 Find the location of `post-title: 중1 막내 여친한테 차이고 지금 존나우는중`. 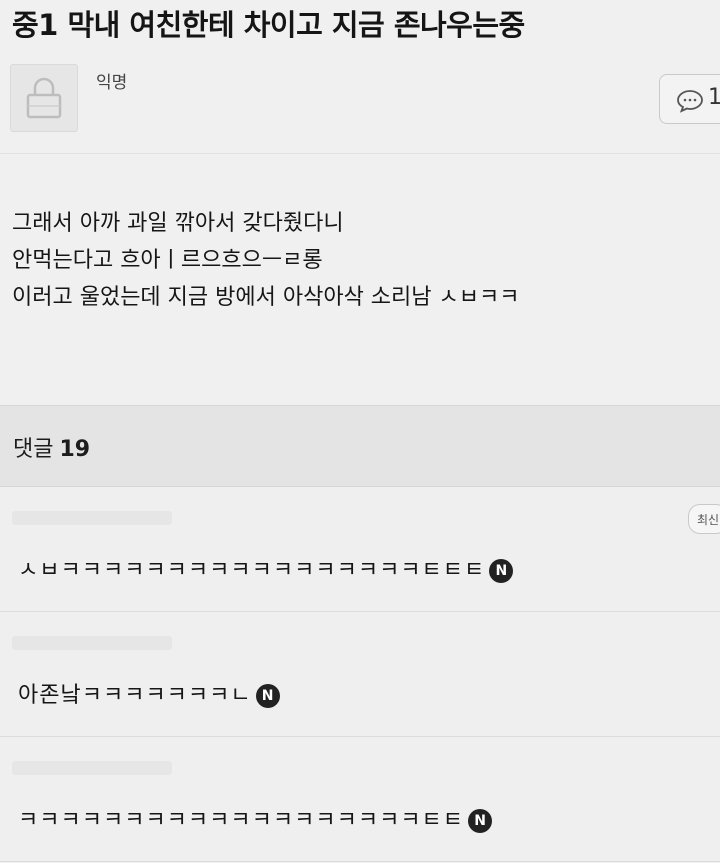

post-title: 중1 막내 여친한테 차이고 지금 존나우는중 is located at coordinates (268, 25).